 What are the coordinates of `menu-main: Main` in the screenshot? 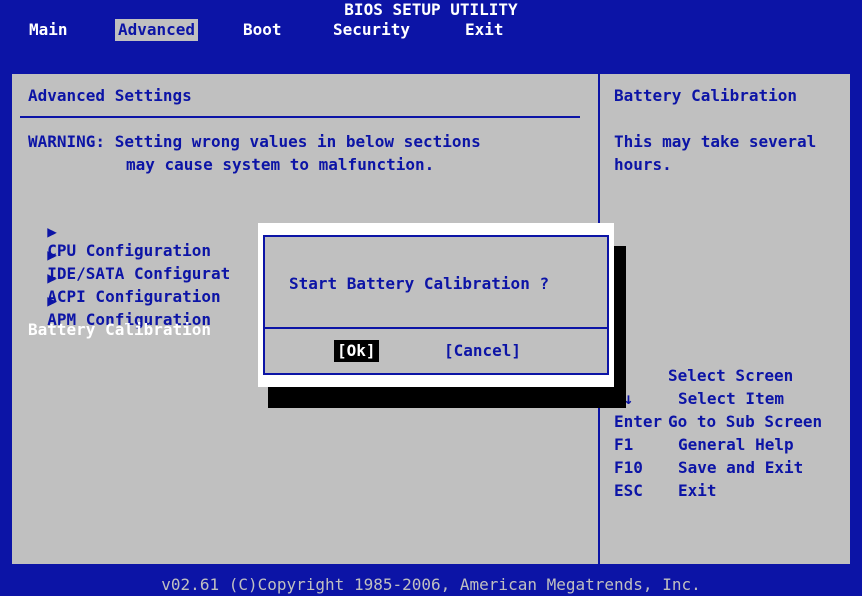 It's located at (48, 30).